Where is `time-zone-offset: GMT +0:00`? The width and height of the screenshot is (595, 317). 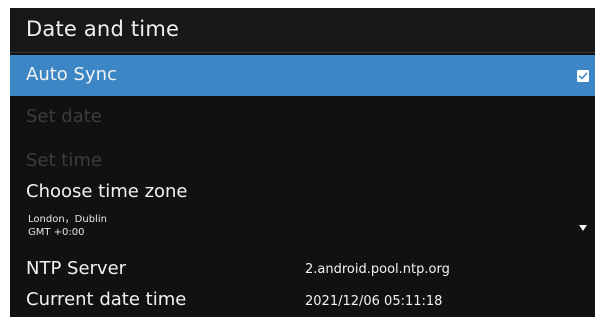
time-zone-offset: GMT +0:00 is located at coordinates (56, 232).